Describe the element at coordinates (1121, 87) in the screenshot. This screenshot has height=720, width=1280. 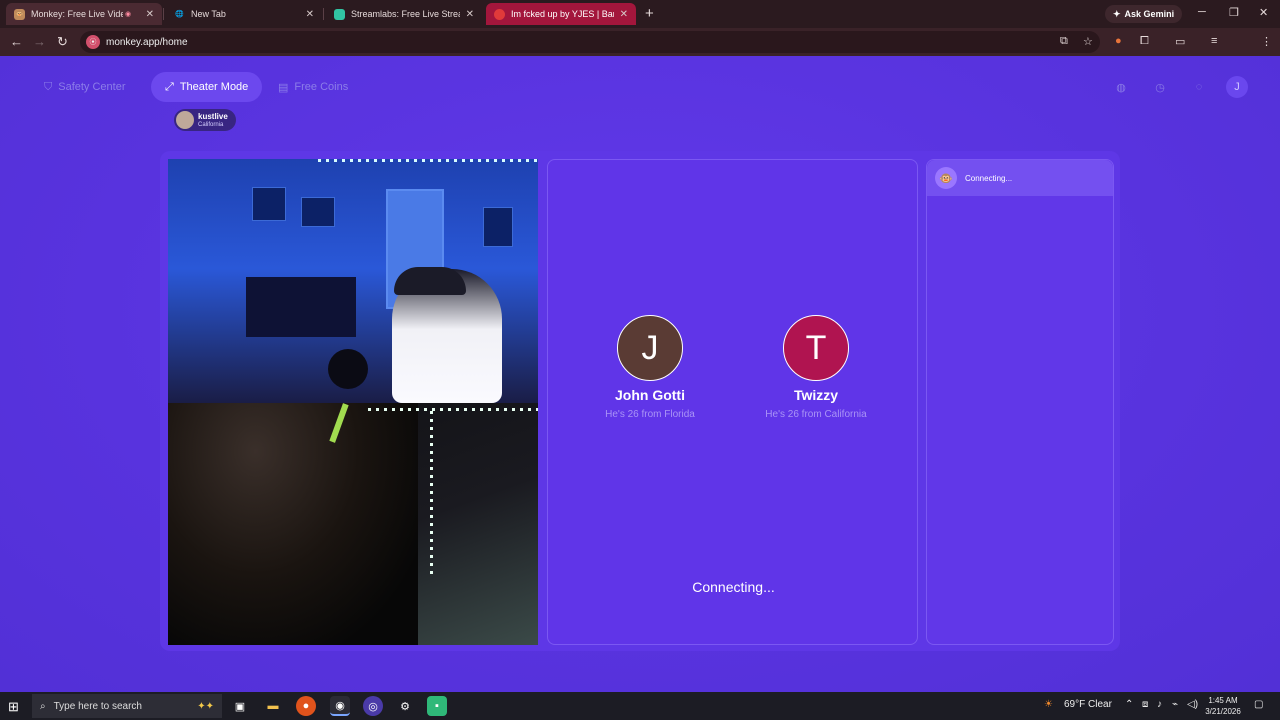
I see `avatar-icon: ◍` at that location.